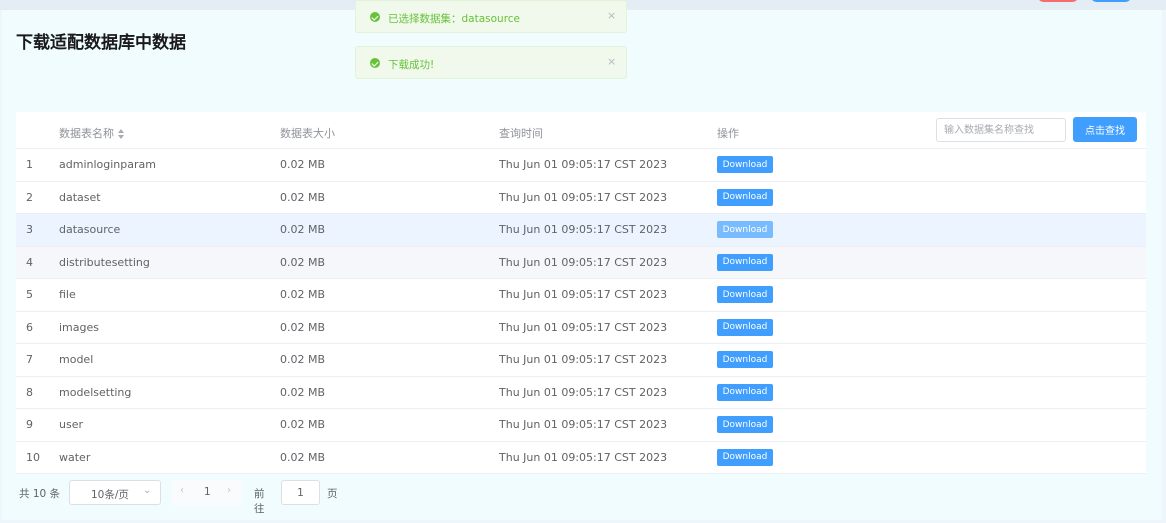  I want to click on search-button: 点击查找, so click(1105, 129).